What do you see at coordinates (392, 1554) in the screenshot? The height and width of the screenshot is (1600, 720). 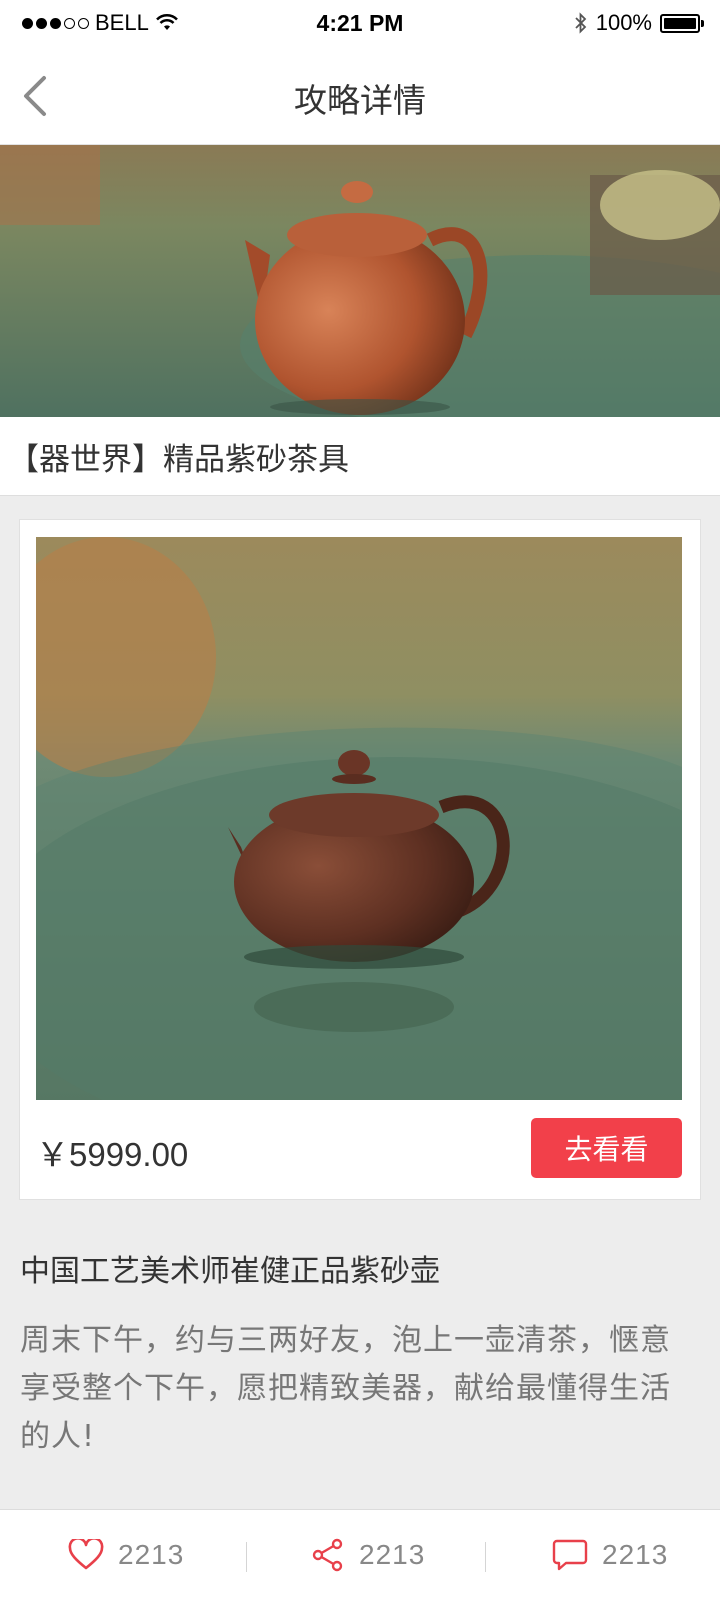 I see `share-count: 2213` at bounding box center [392, 1554].